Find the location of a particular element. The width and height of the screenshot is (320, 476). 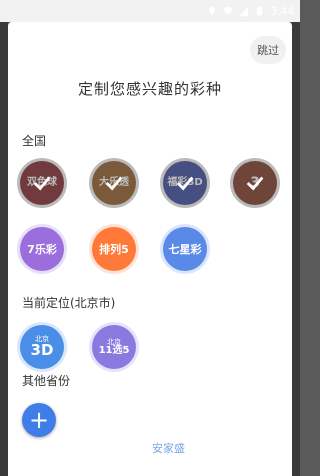

lottery-pailie-5: 排列5 is located at coordinates (114, 249).